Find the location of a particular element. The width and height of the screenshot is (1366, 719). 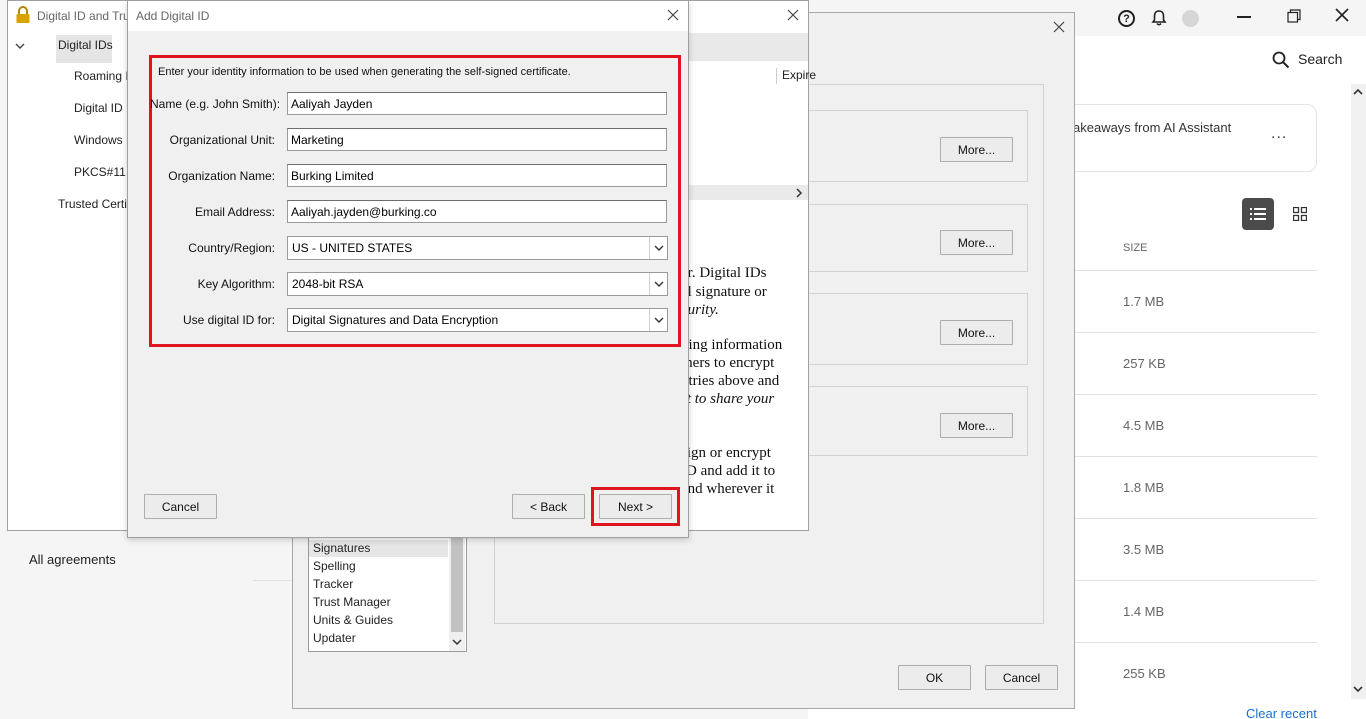

list-view-icon is located at coordinates (1258, 214).